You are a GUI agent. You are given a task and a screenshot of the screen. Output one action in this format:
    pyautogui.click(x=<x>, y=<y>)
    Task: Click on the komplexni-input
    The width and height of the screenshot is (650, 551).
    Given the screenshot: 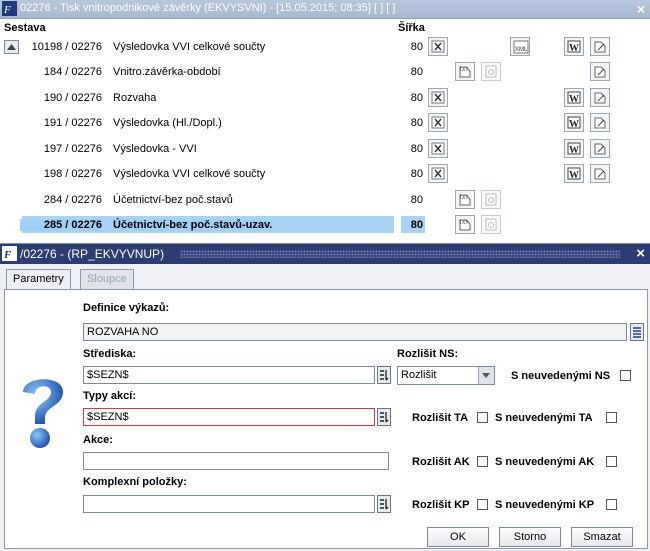 What is the action you would take?
    pyautogui.click(x=229, y=504)
    